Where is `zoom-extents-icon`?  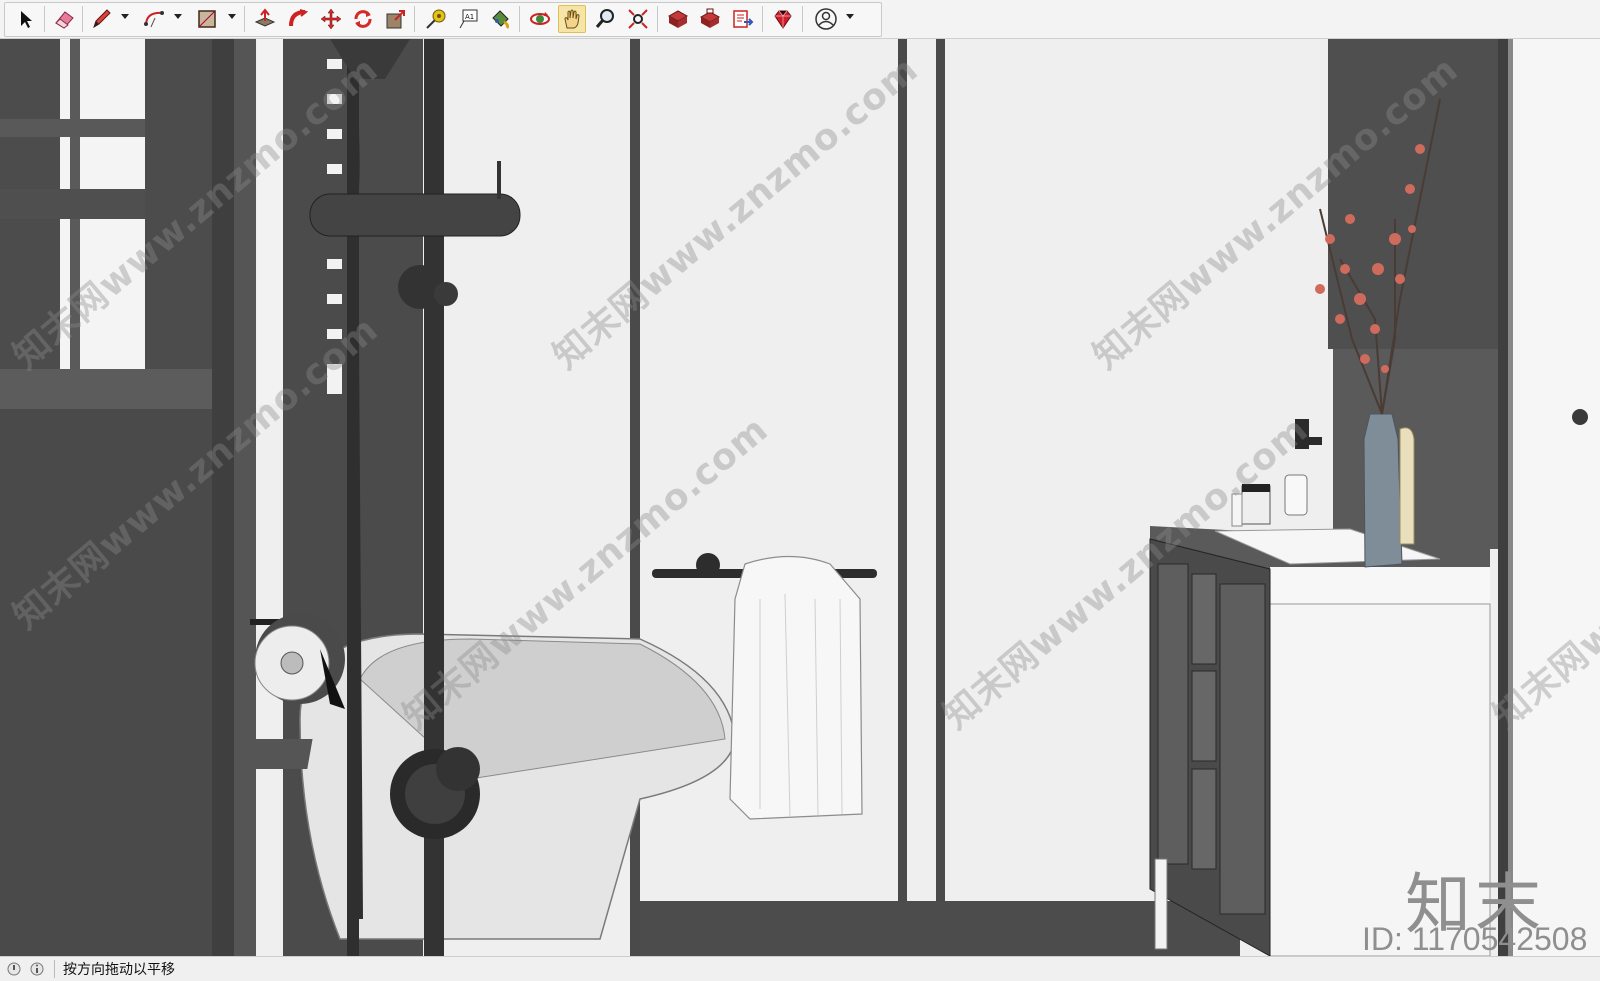
zoom-extents-icon is located at coordinates (638, 19).